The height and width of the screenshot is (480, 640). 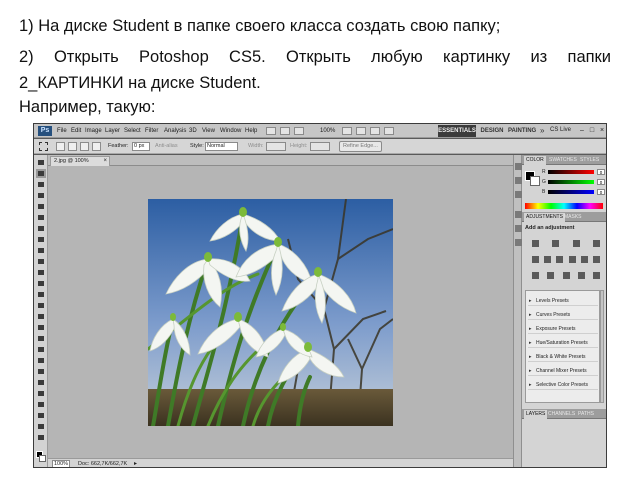 I want to click on exposure-icon, so click(x=596, y=243).